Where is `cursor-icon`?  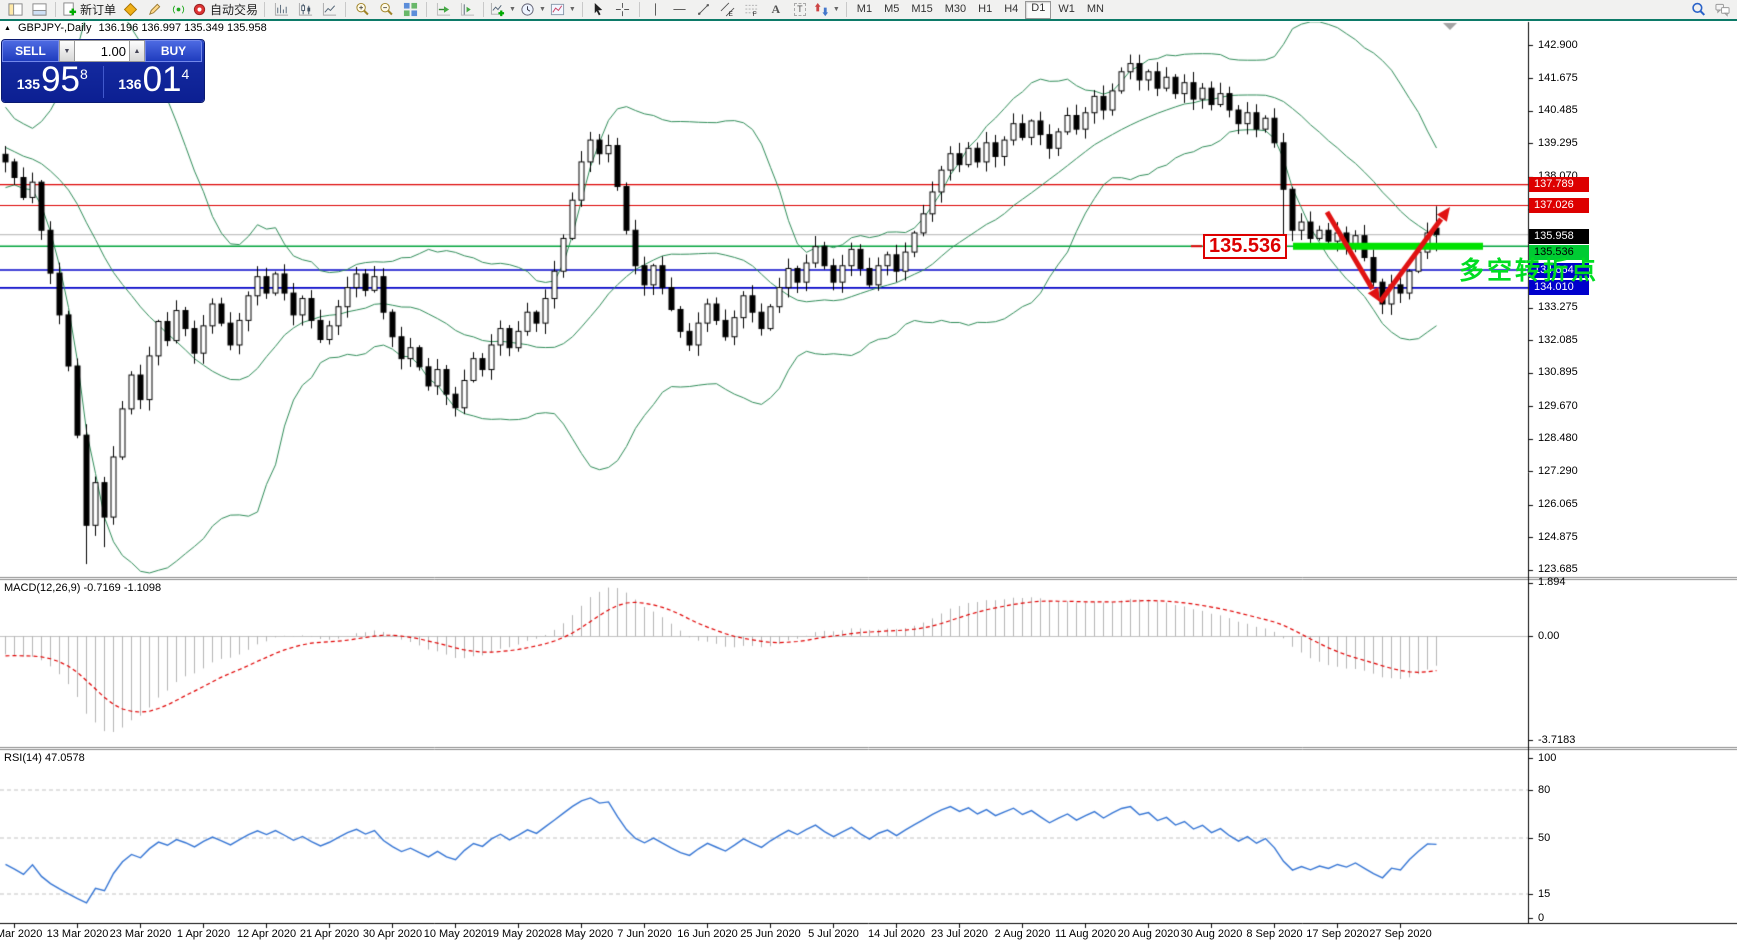 cursor-icon is located at coordinates (599, 9).